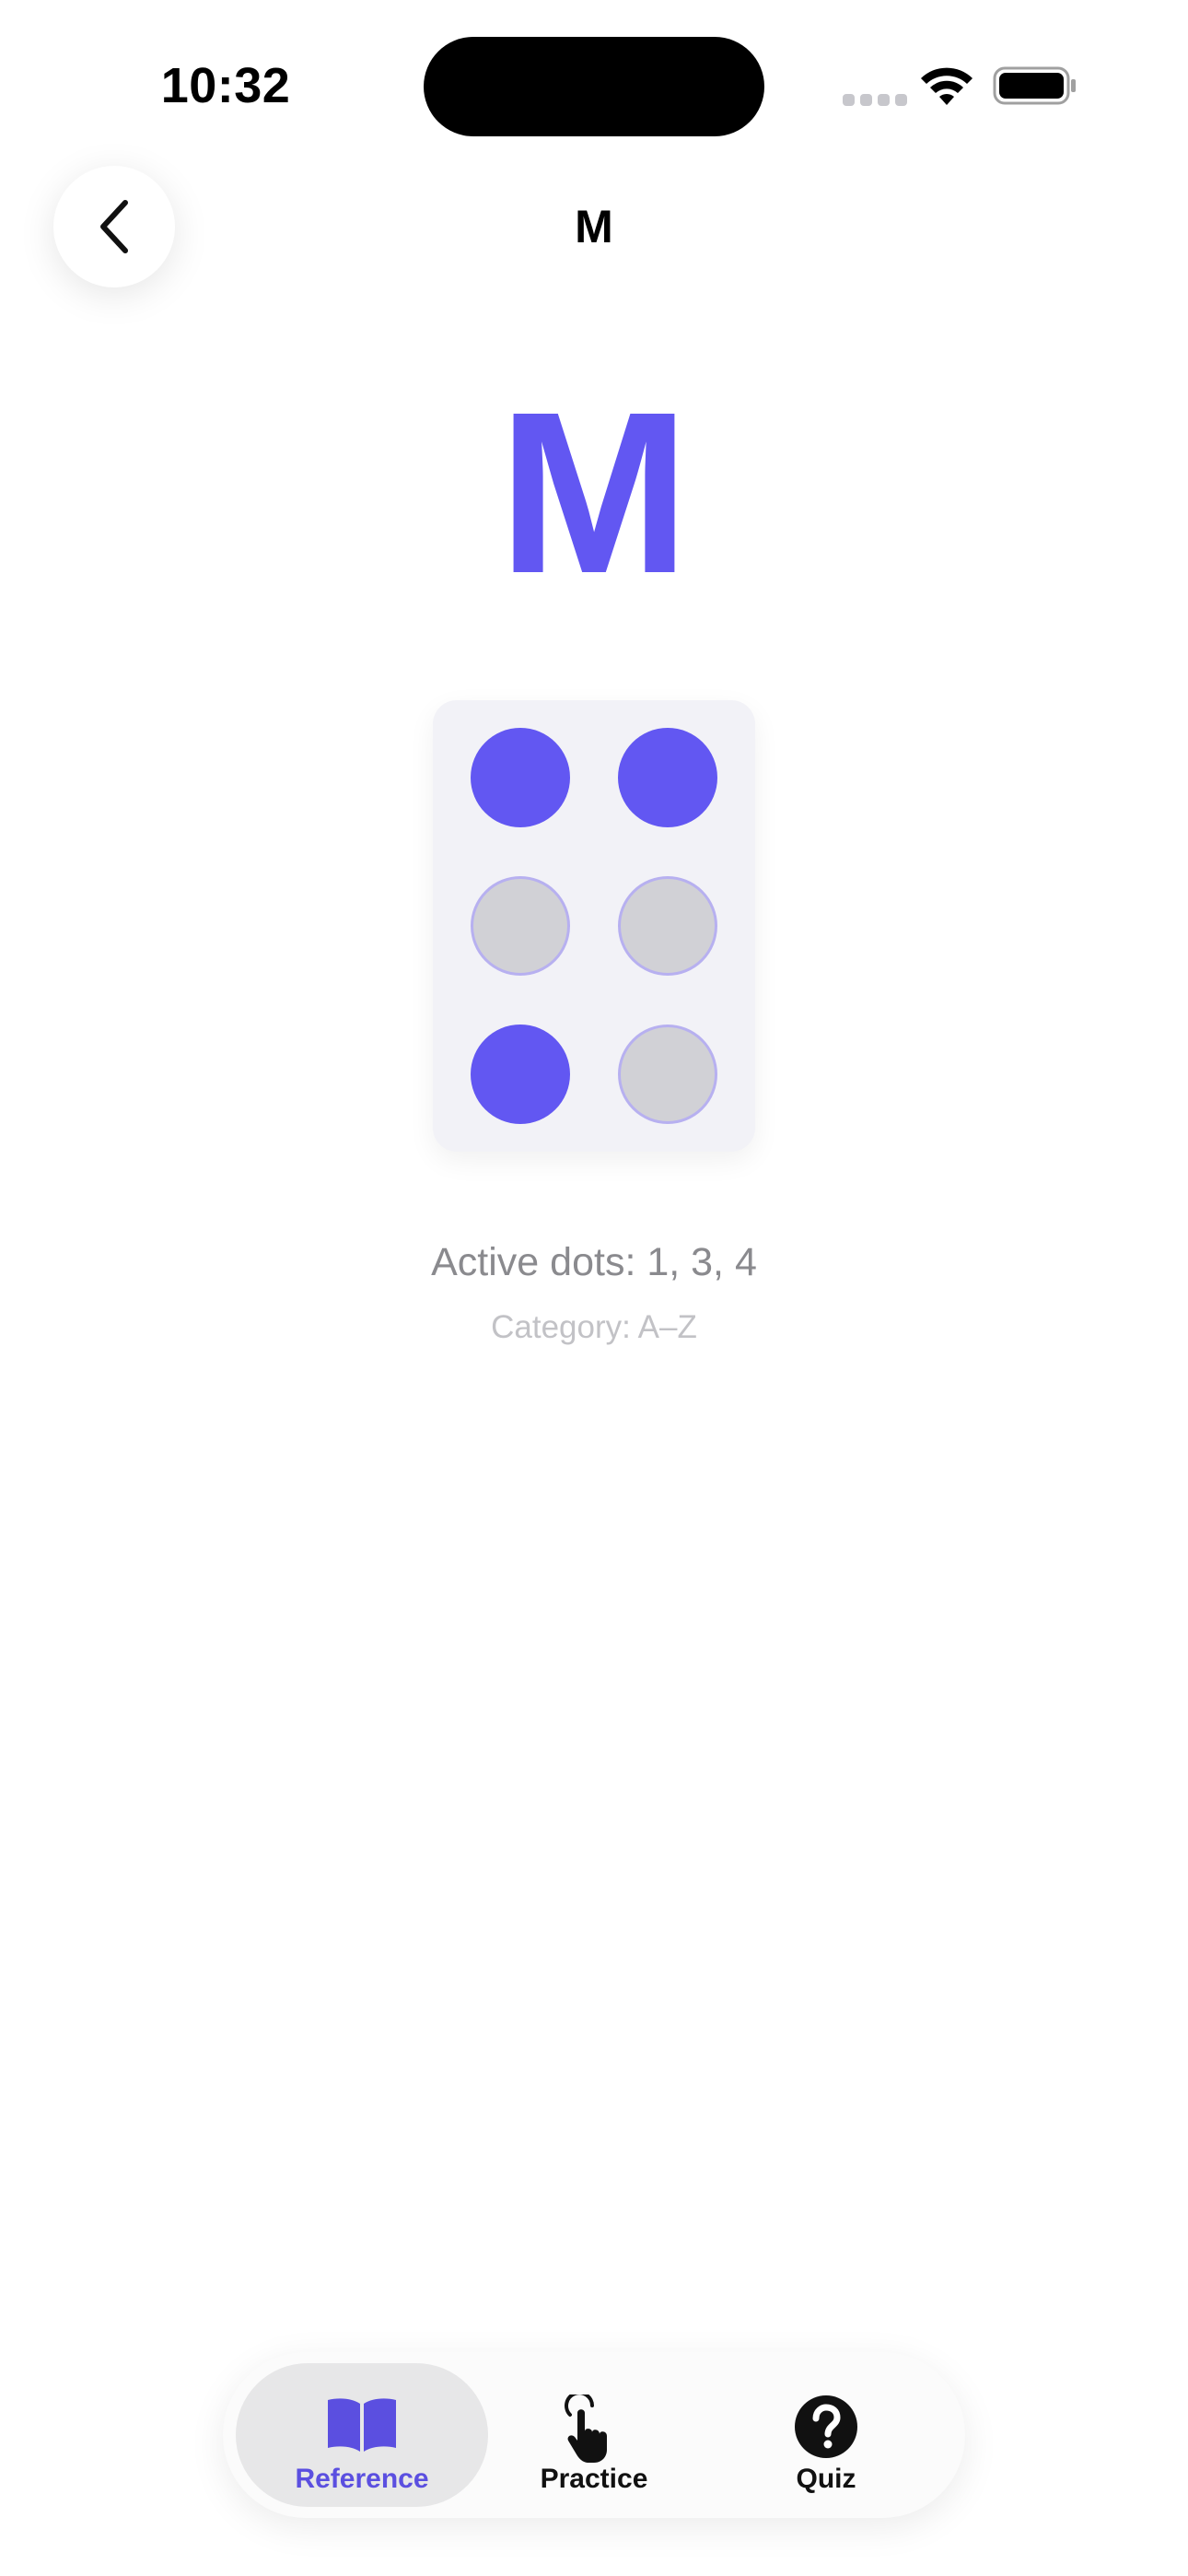 The image size is (1188, 2576). I want to click on tab-bar: Reference Practice Quiz, so click(594, 2435).